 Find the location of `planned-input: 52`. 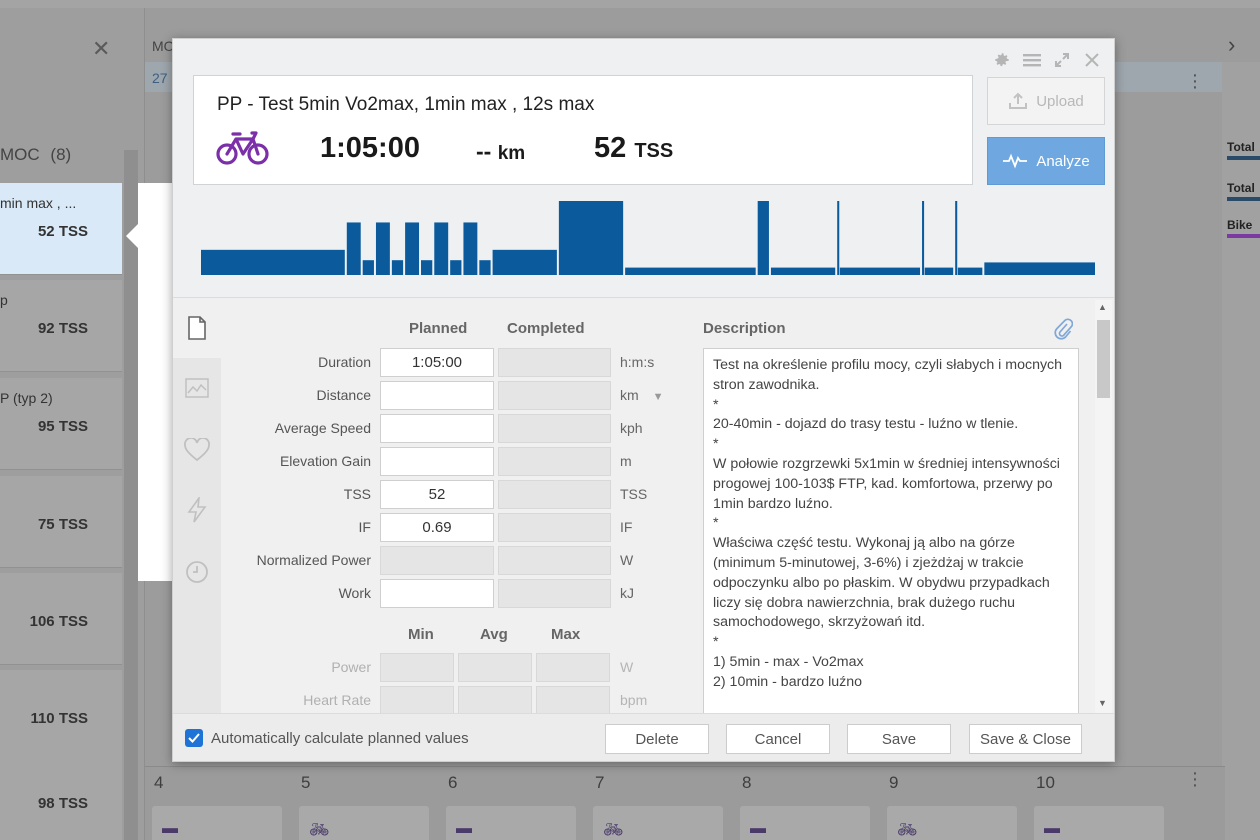

planned-input: 52 is located at coordinates (437, 494).